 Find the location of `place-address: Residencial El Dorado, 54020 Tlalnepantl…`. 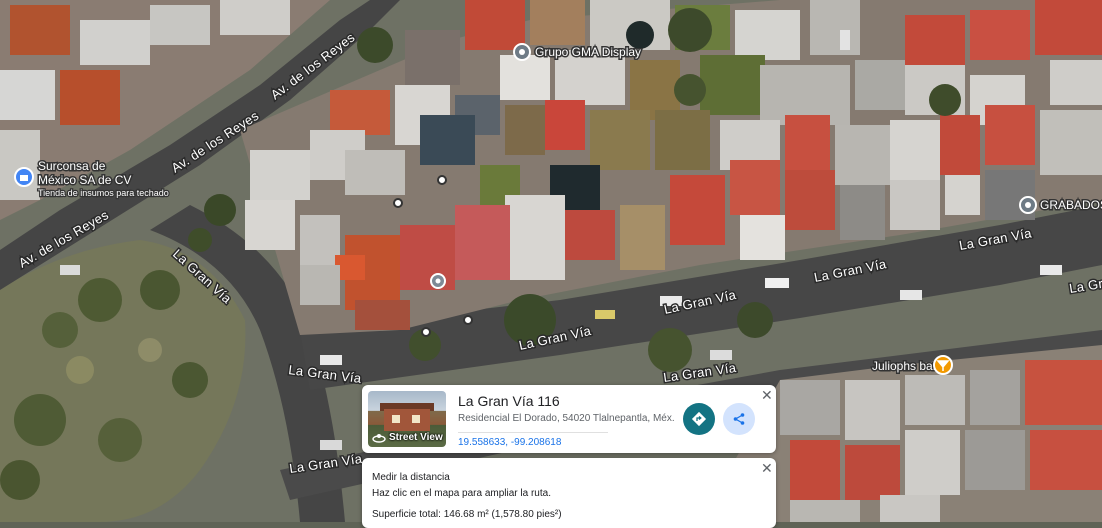

place-address: Residencial El Dorado, 54020 Tlalnepantl… is located at coordinates (566, 418).